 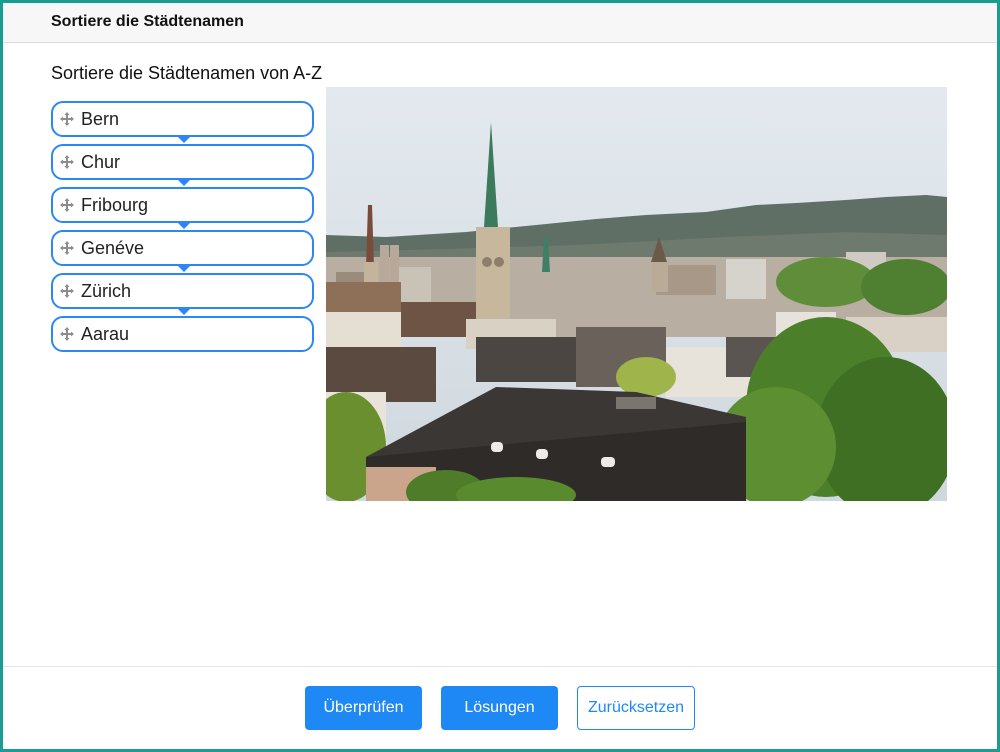 I want to click on sortable-item: Bern, so click(x=182, y=122).